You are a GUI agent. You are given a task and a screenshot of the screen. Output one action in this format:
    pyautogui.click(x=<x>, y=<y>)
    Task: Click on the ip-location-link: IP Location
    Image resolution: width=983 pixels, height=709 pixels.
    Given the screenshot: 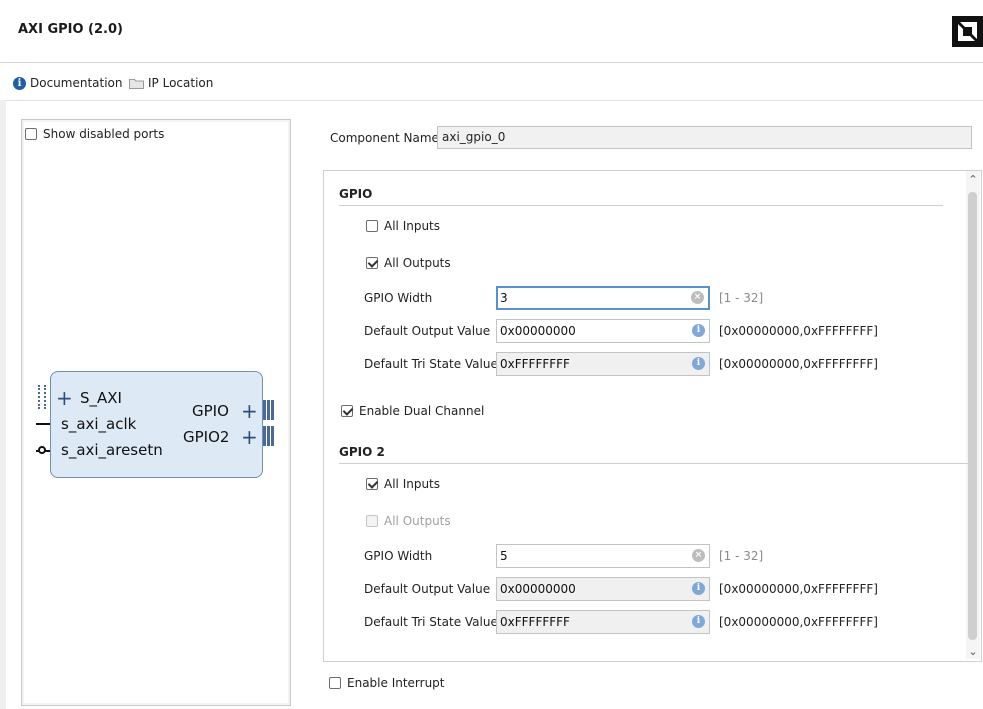 What is the action you would take?
    pyautogui.click(x=171, y=83)
    